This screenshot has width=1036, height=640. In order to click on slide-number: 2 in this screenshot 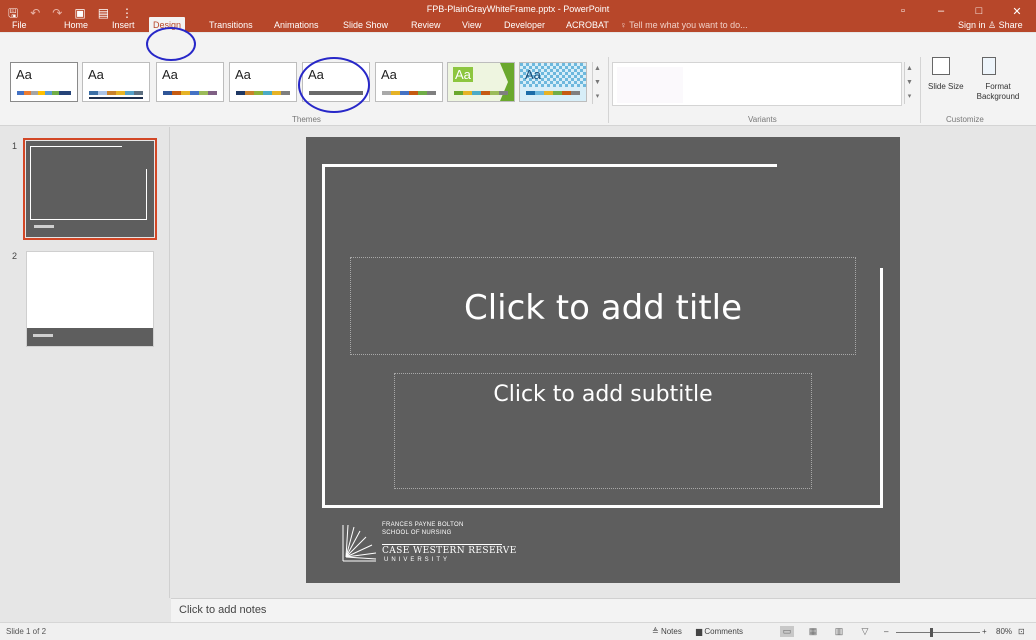, I will do `click(15, 256)`.